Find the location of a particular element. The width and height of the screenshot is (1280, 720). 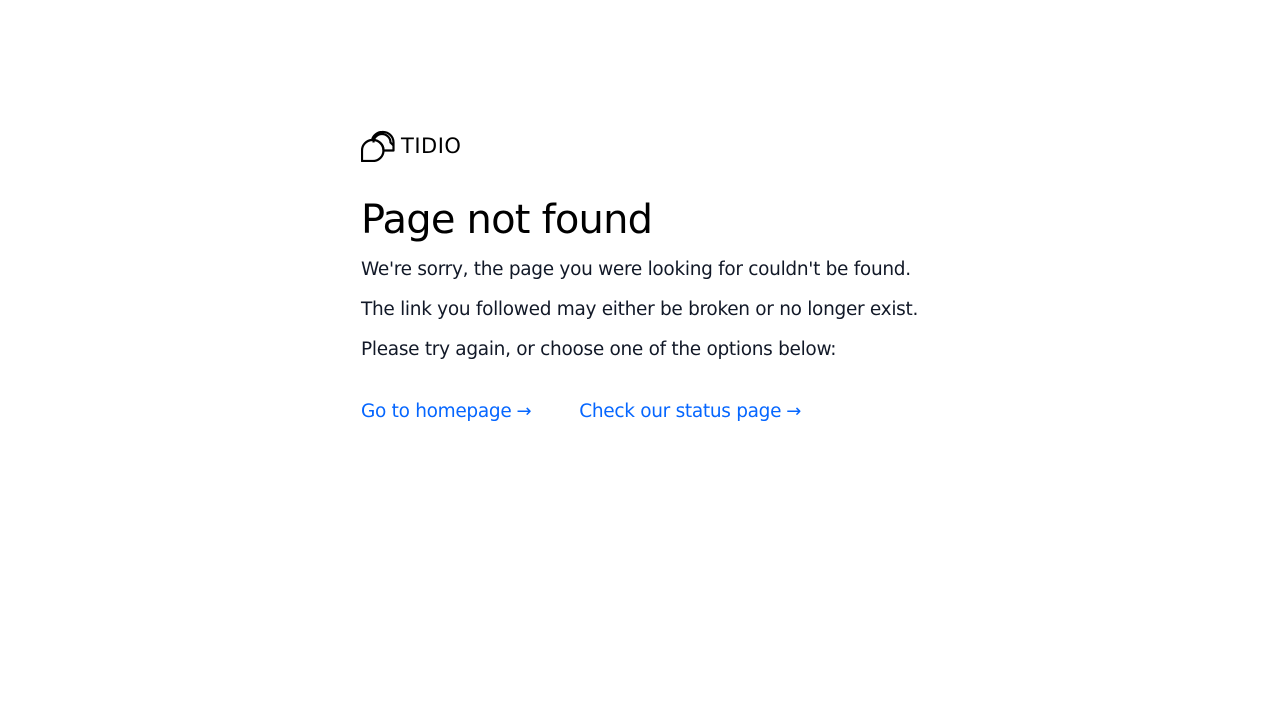

brand-name: TIDIO is located at coordinates (431, 145).